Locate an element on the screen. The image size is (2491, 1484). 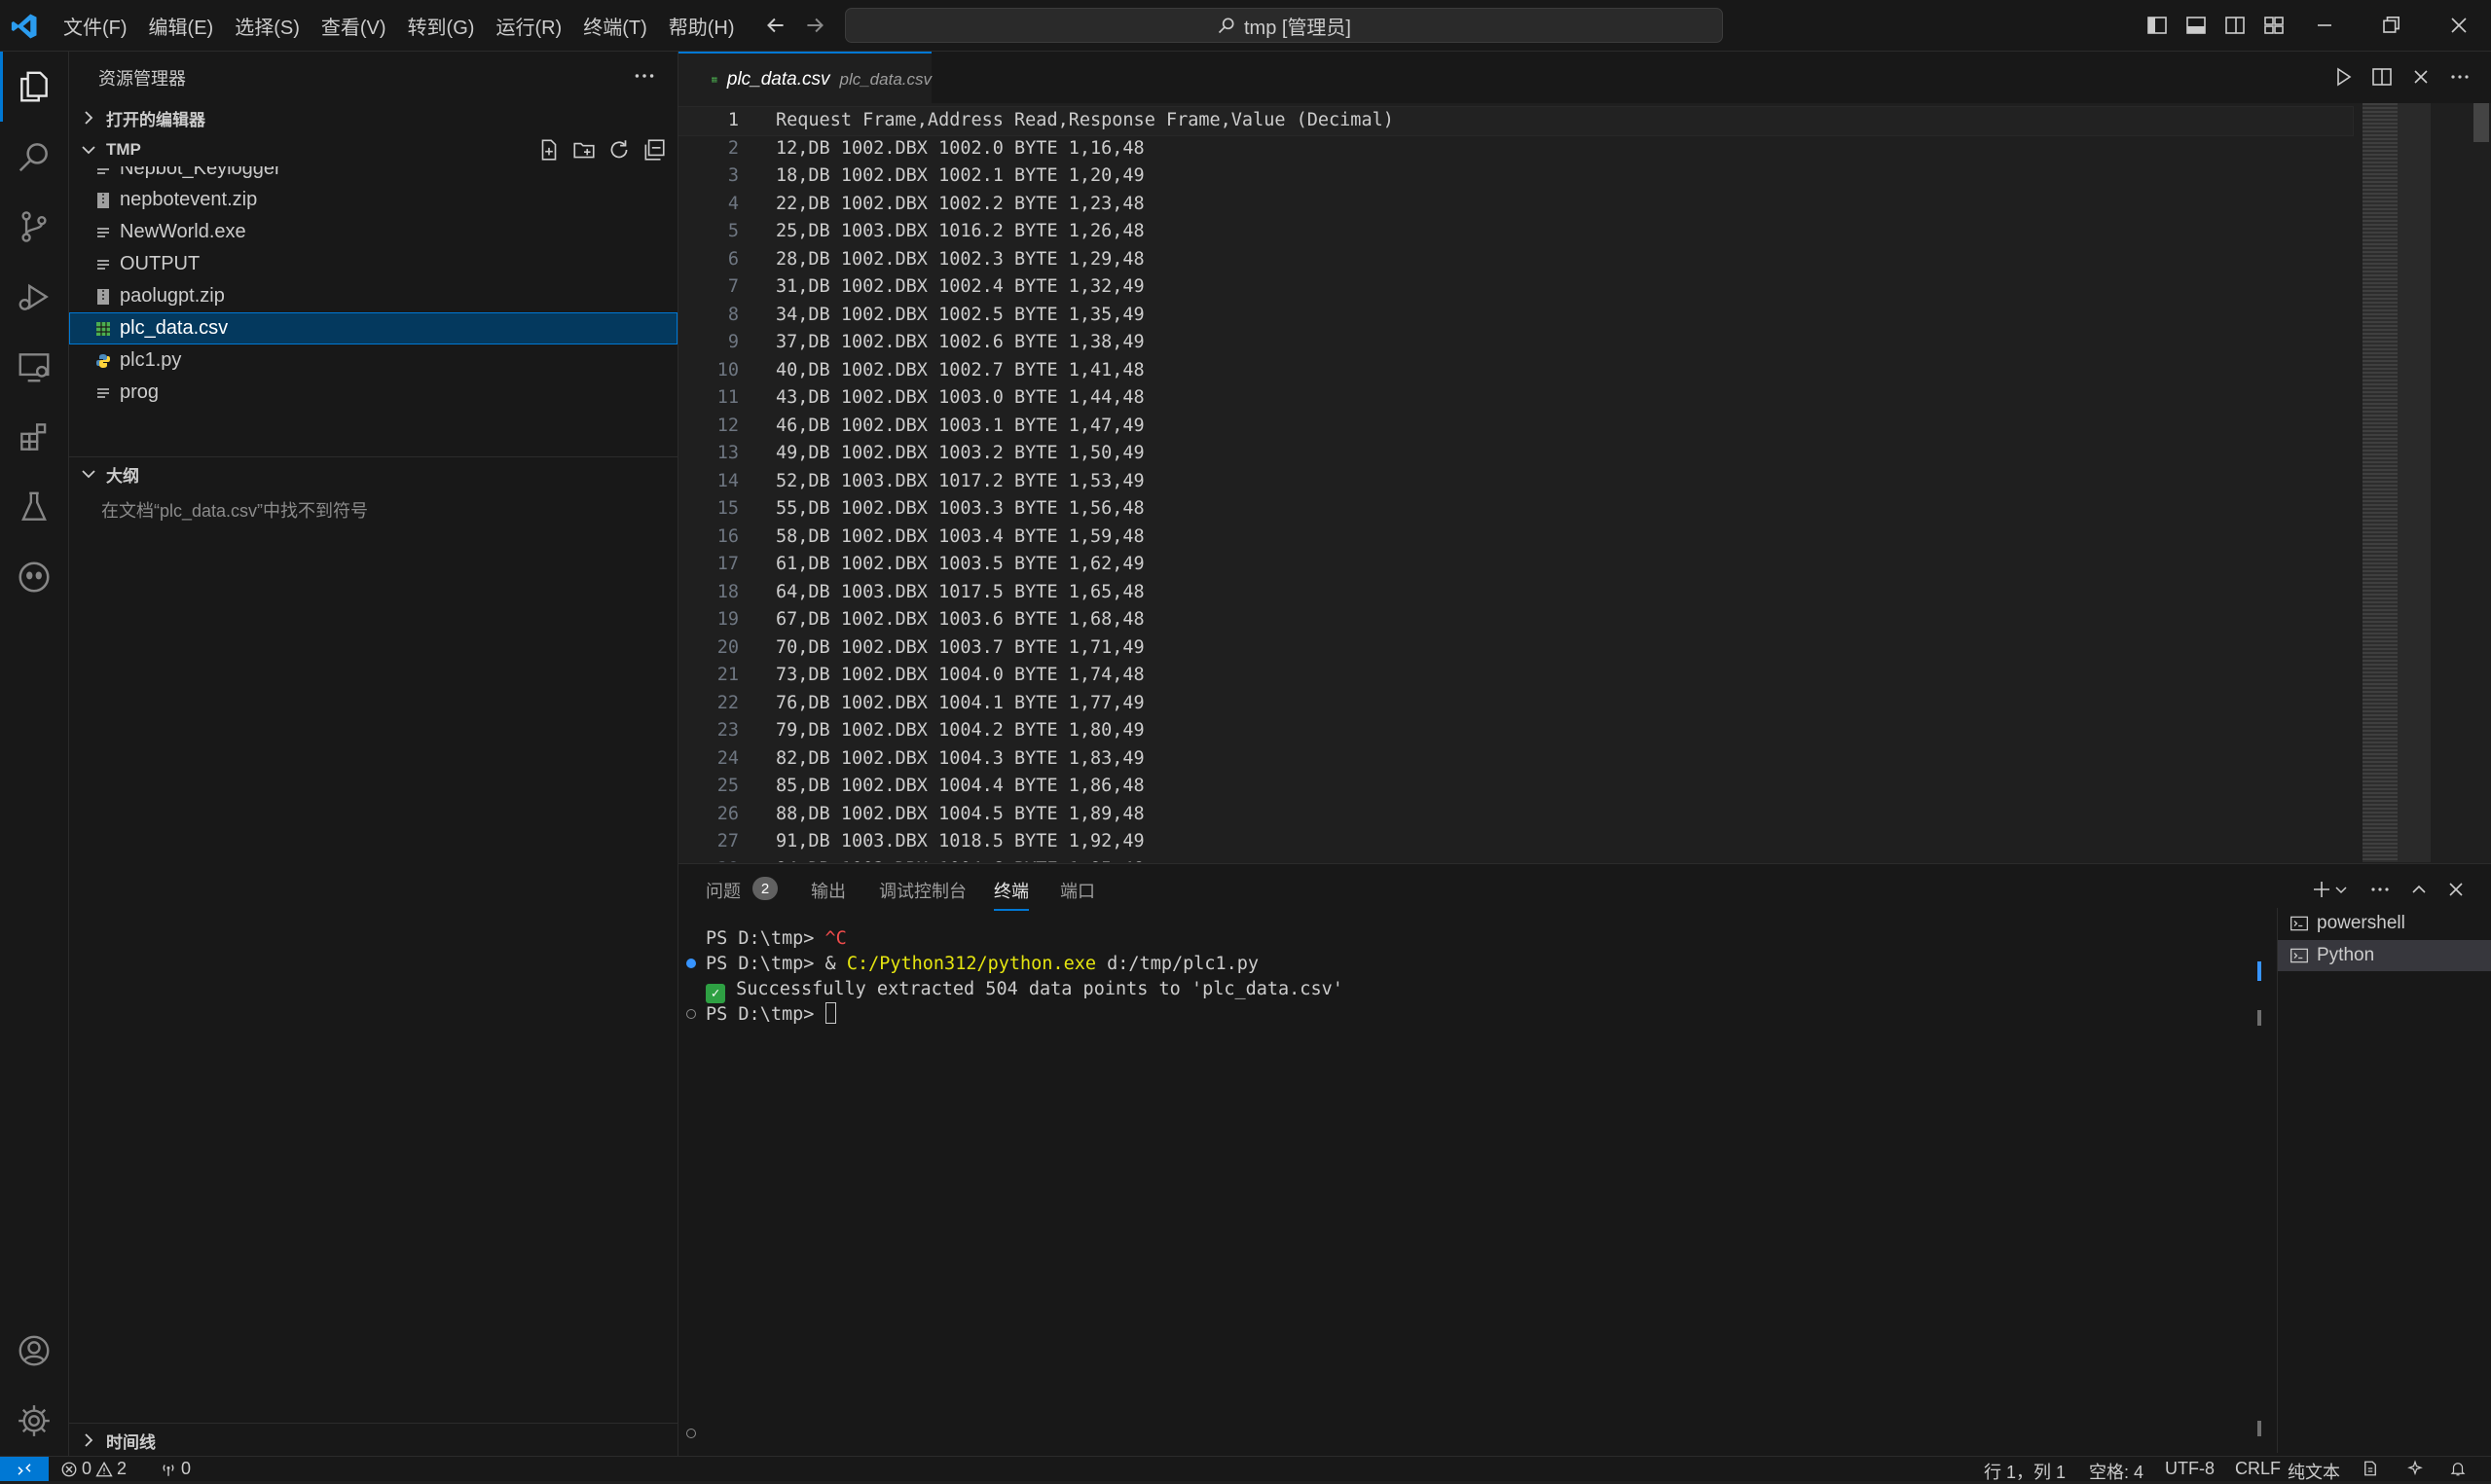
code-line: 24 82,DB 1002.DBX 1004.3 BYTE 1,83,49 is located at coordinates (1515, 759).